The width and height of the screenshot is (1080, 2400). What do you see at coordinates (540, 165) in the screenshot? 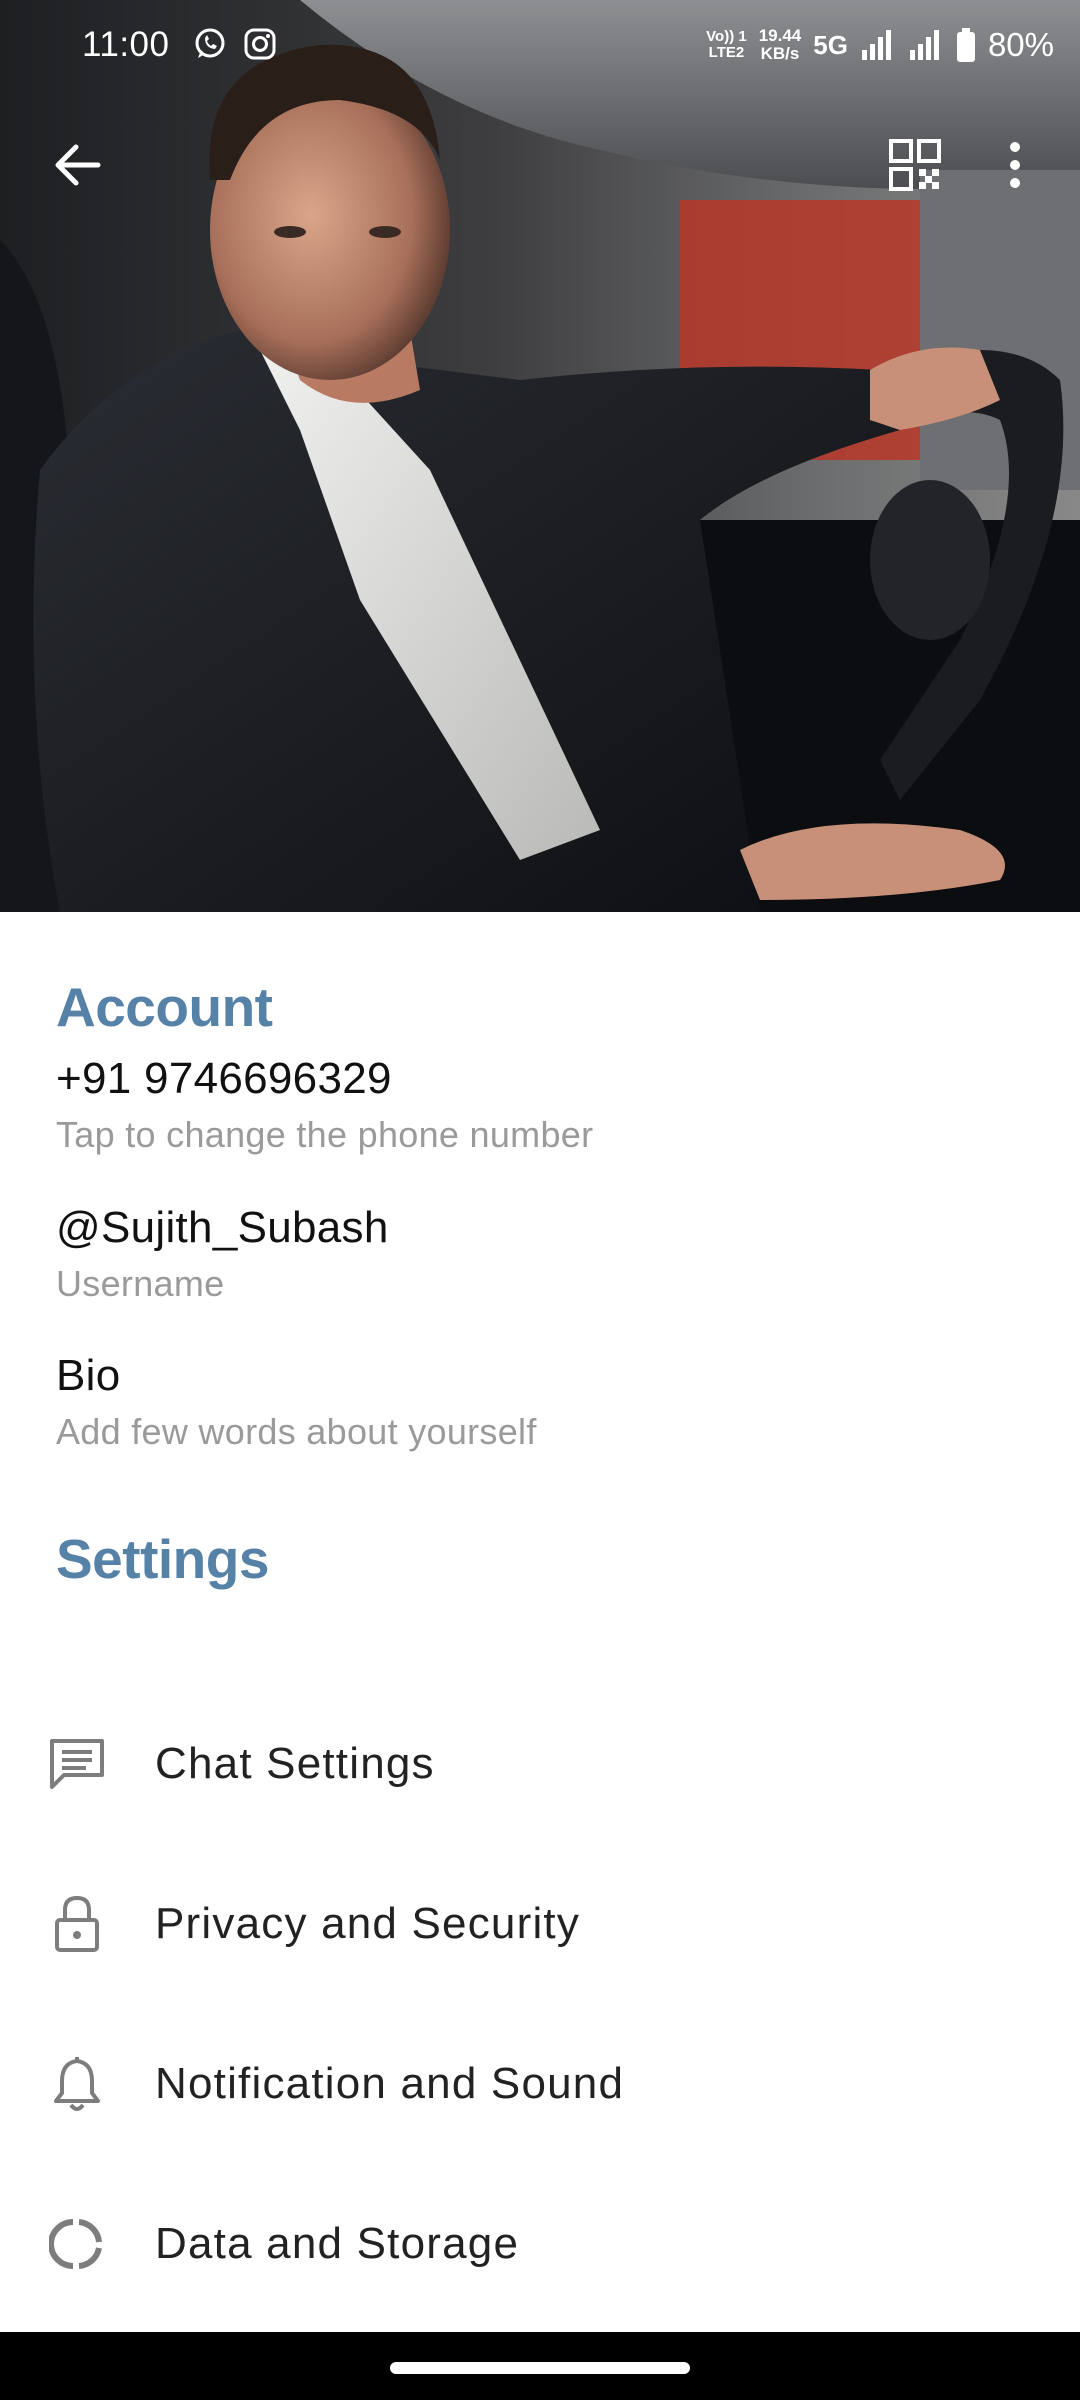
I see `top-app-bar` at bounding box center [540, 165].